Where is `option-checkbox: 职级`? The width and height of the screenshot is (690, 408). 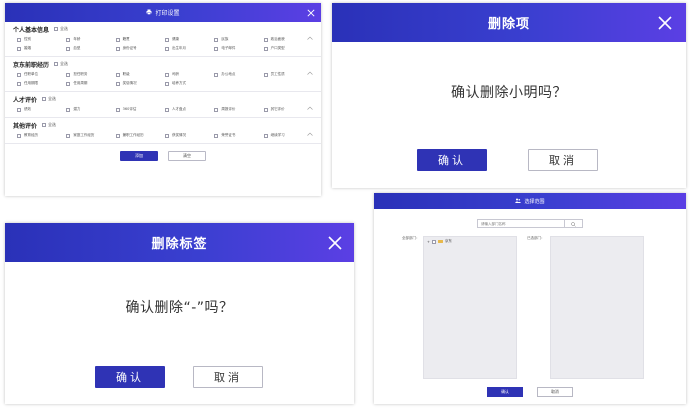 option-checkbox: 职级 is located at coordinates (140, 74).